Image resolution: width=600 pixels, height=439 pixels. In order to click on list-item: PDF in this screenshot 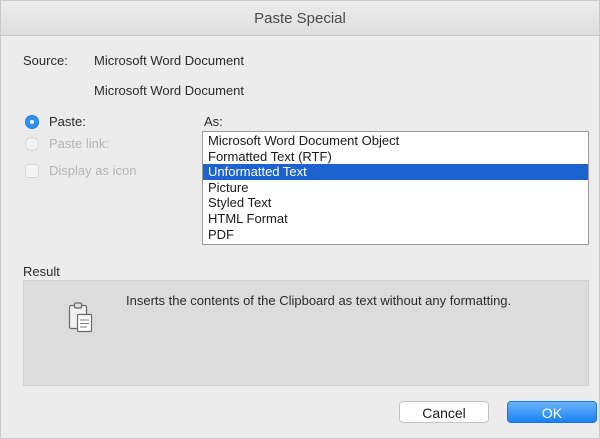, I will do `click(395, 235)`.